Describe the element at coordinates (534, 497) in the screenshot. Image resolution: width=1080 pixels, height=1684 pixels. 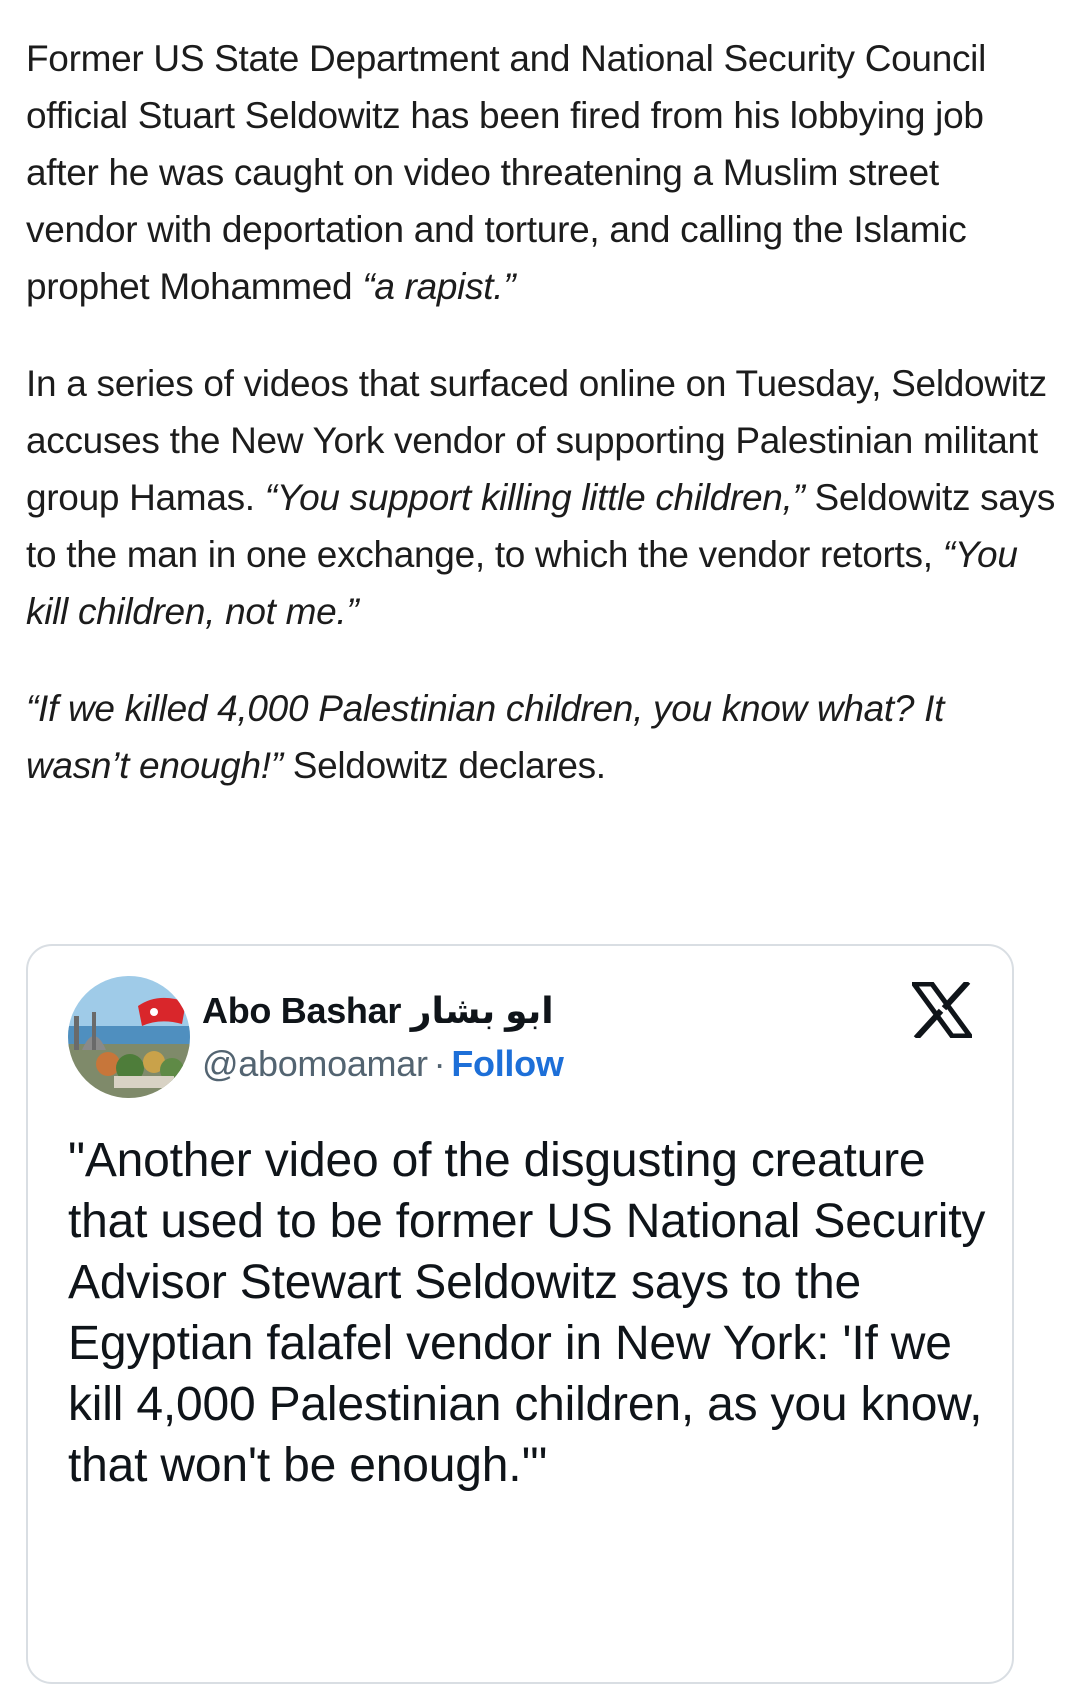
I see `paragraph-quote: “You support killing little children,”` at that location.